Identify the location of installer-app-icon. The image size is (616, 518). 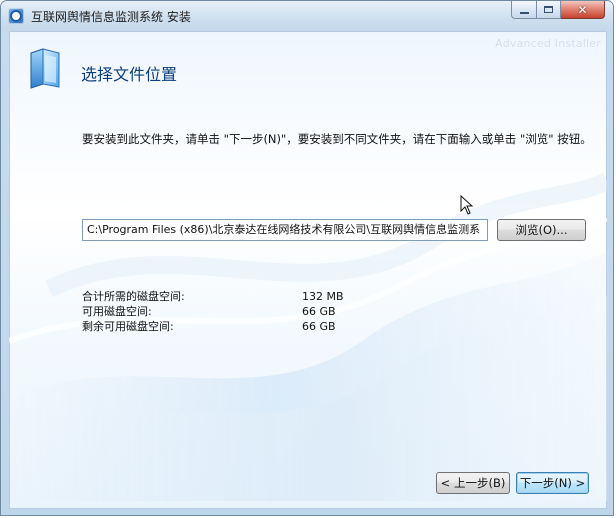
(16, 16).